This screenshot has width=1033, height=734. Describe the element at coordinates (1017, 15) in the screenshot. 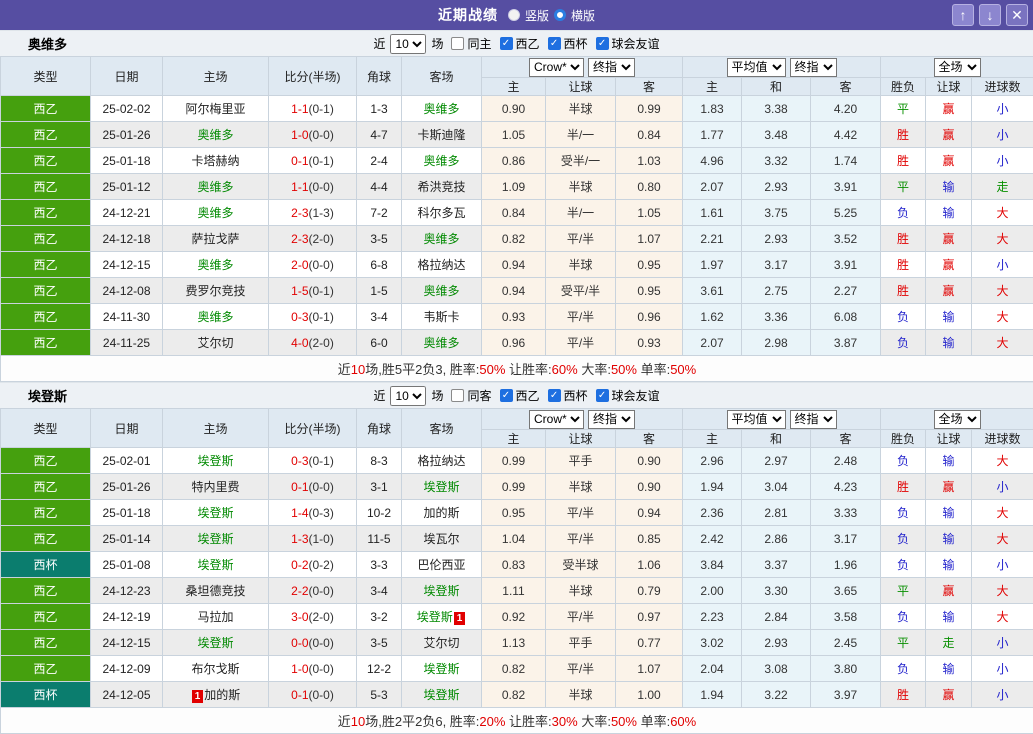

I see `close-button: ✕` at that location.